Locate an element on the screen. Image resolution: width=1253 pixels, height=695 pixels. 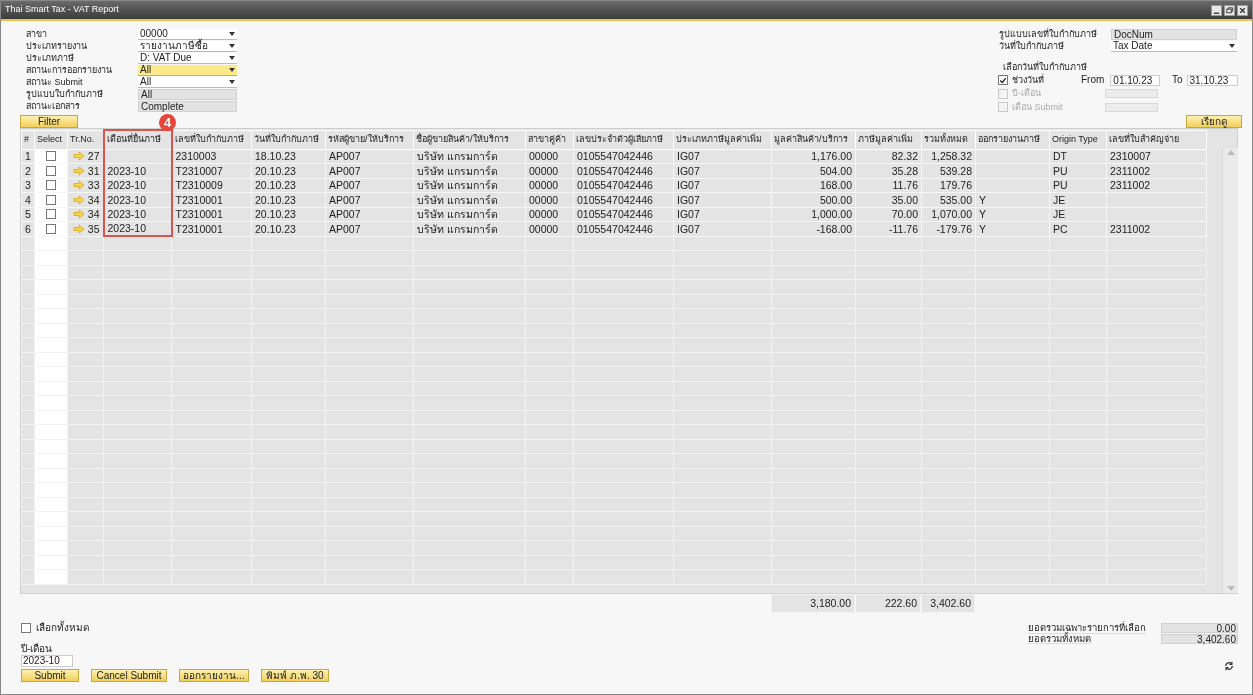
total-cell: 3,402.60 is located at coordinates (948, 603).